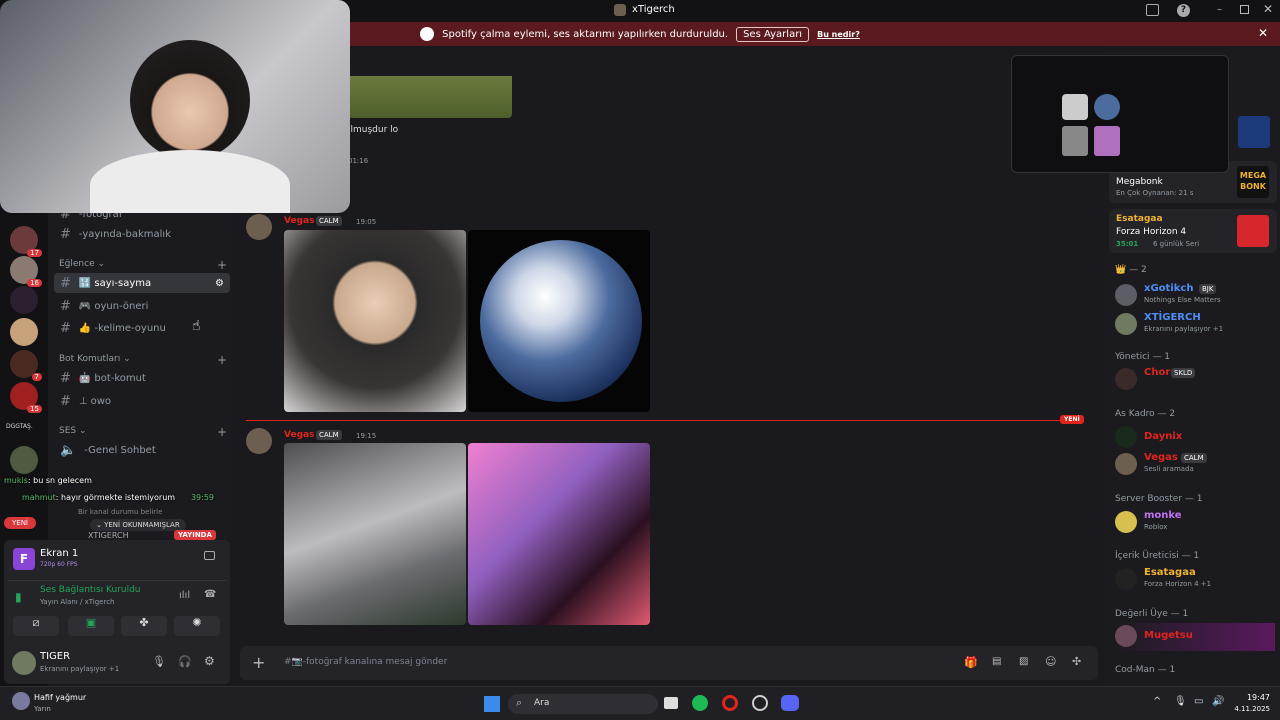 The width and height of the screenshot is (1280, 720). I want to click on tray-volume-icon: 🔊, so click(1218, 701).